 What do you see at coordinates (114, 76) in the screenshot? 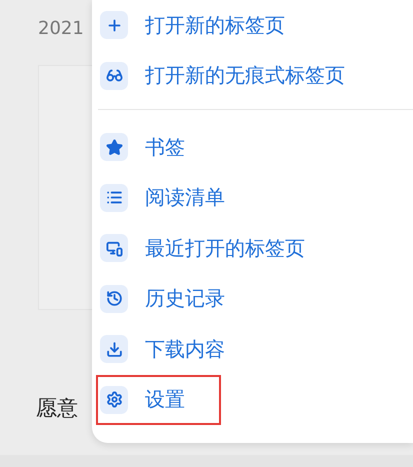
I see `glasses-icon` at bounding box center [114, 76].